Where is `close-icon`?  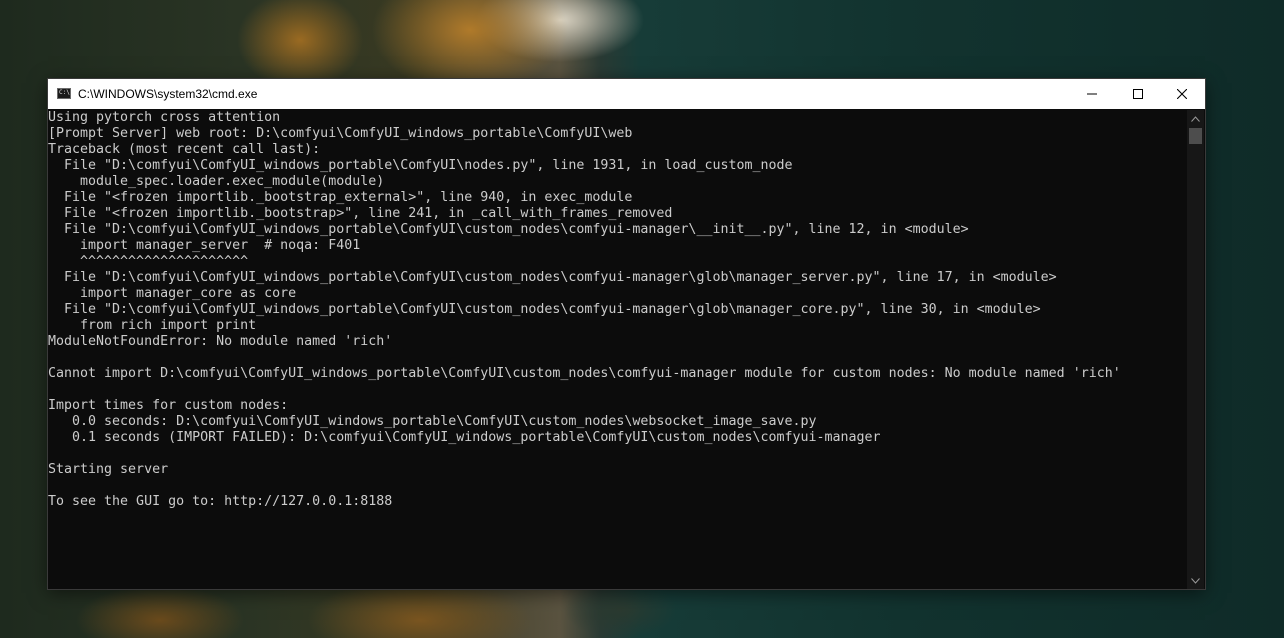 close-icon is located at coordinates (1182, 94).